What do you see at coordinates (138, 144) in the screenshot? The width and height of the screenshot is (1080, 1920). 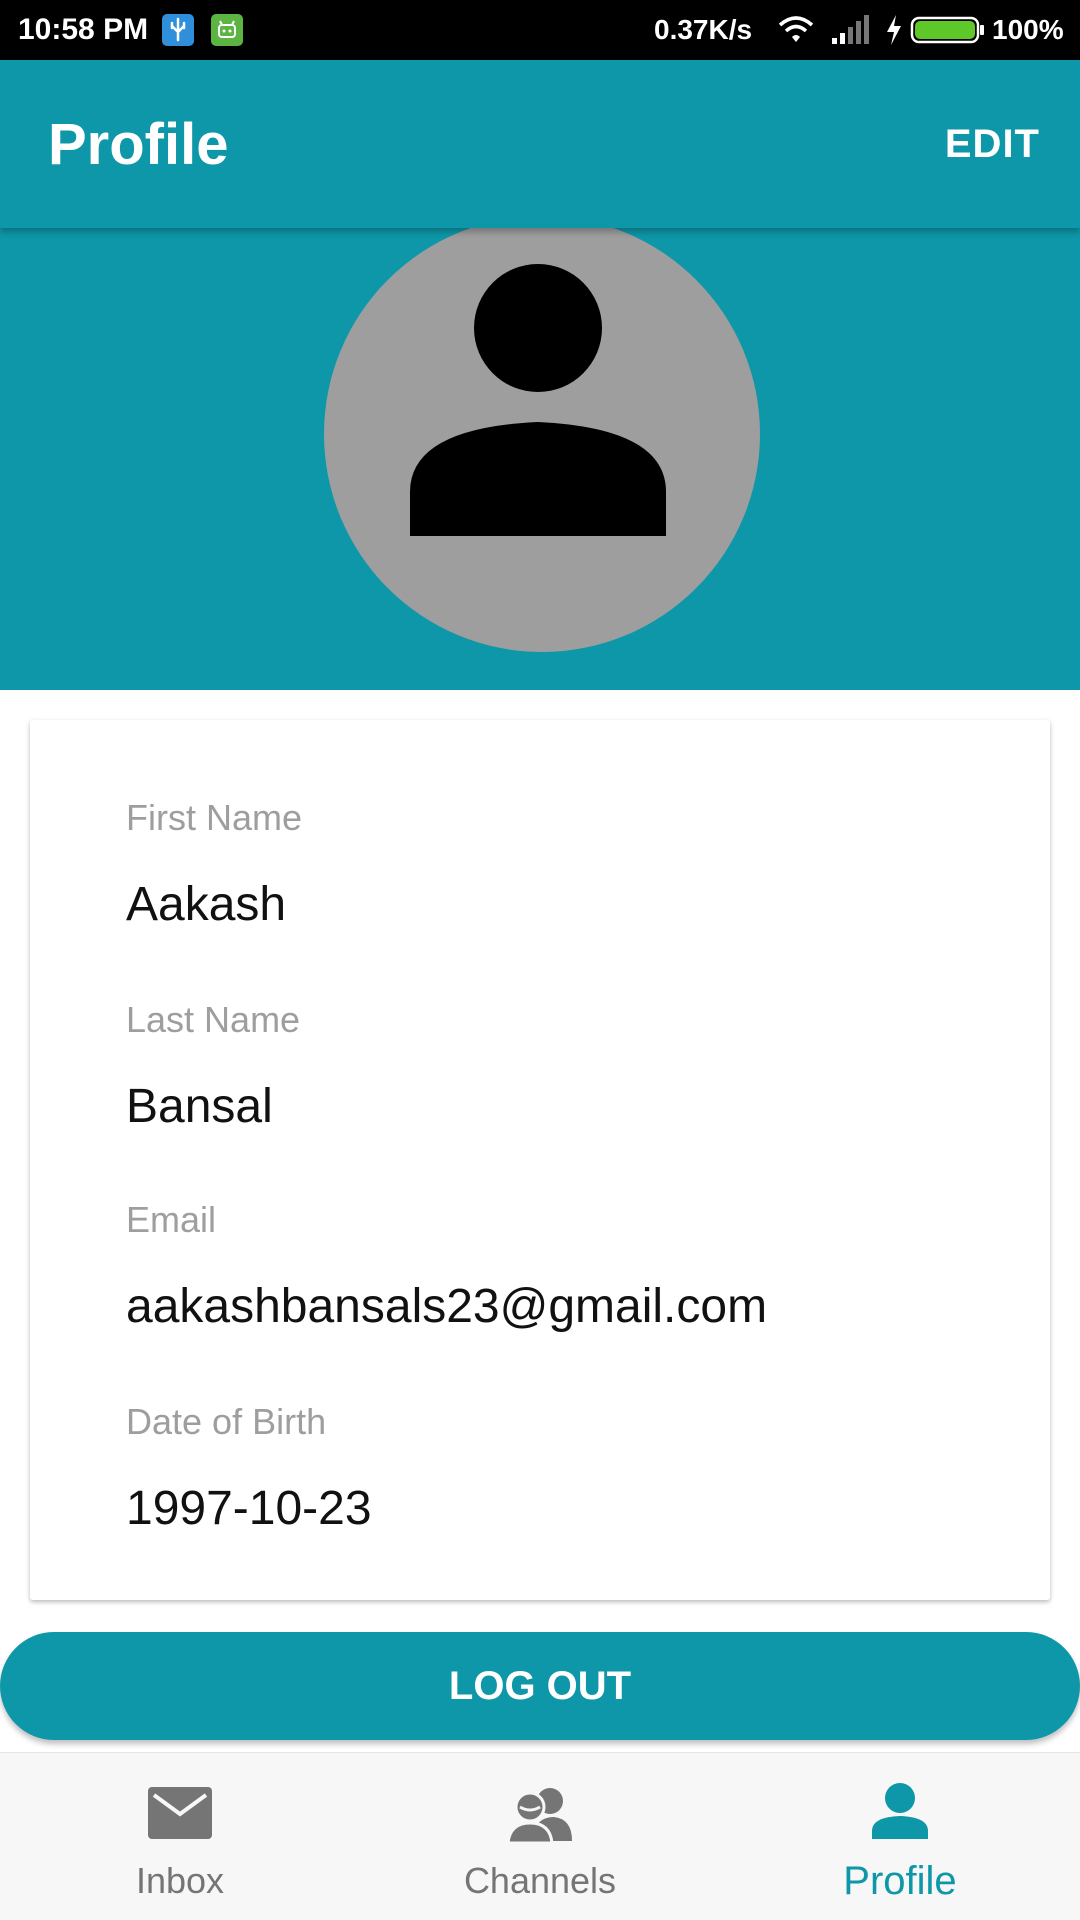 I see `page-title: Profile` at bounding box center [138, 144].